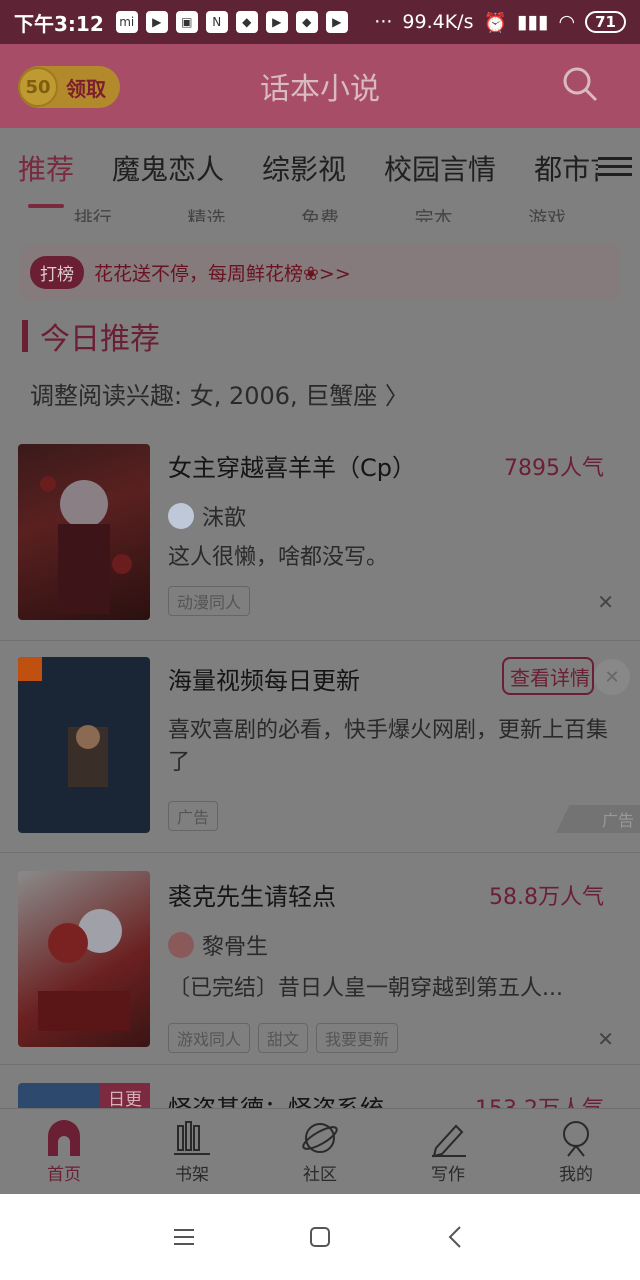 Image resolution: width=640 pixels, height=1280 pixels. What do you see at coordinates (93, 215) in the screenshot?
I see `subcat-ranking: 排行` at bounding box center [93, 215].